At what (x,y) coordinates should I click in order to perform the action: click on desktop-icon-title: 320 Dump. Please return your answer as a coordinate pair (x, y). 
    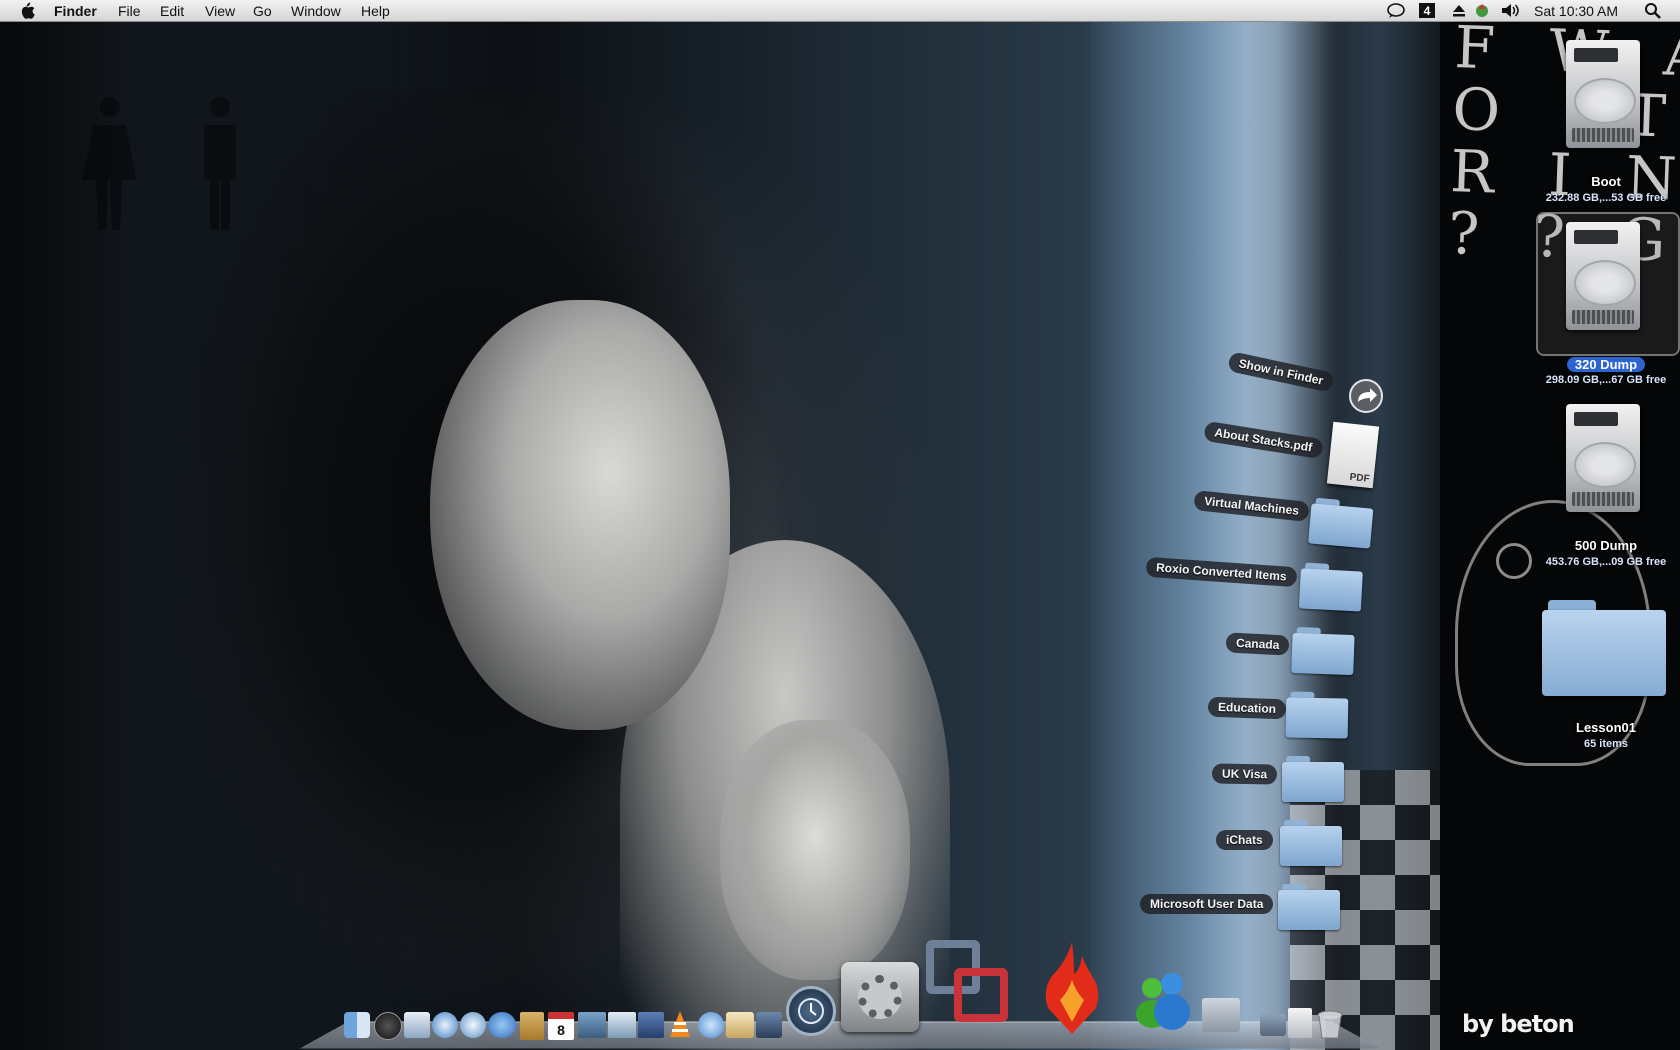
    Looking at the image, I should click on (1606, 364).